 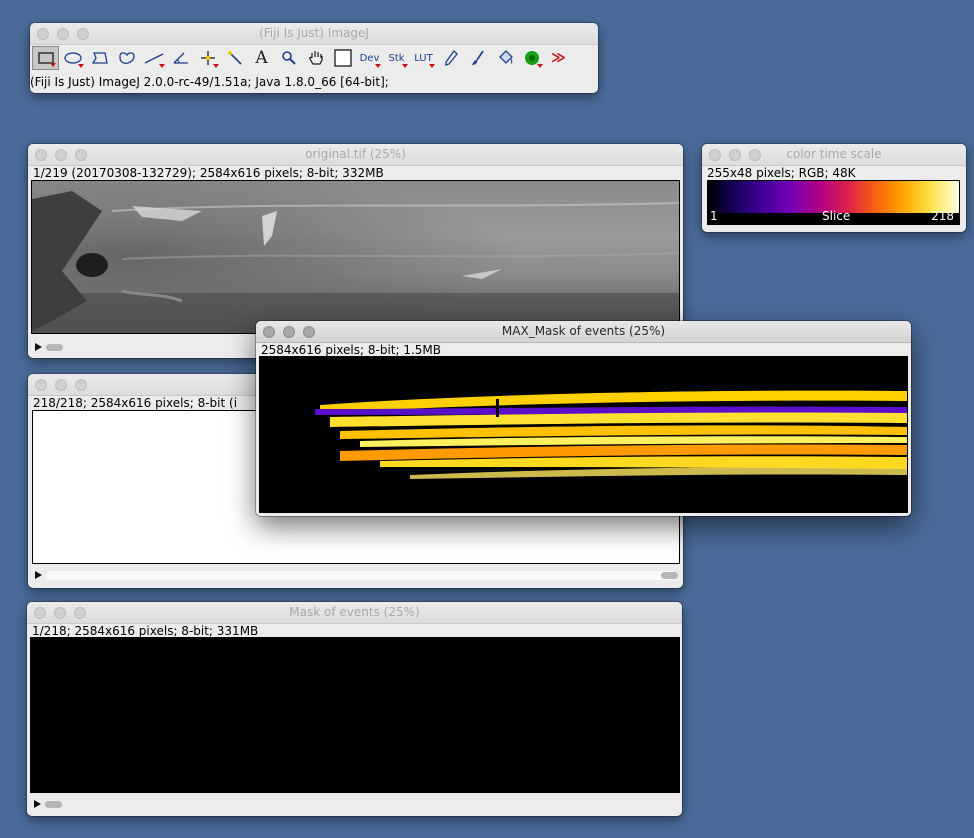 I want to click on window-title: original.tif (25%), so click(x=355, y=154).